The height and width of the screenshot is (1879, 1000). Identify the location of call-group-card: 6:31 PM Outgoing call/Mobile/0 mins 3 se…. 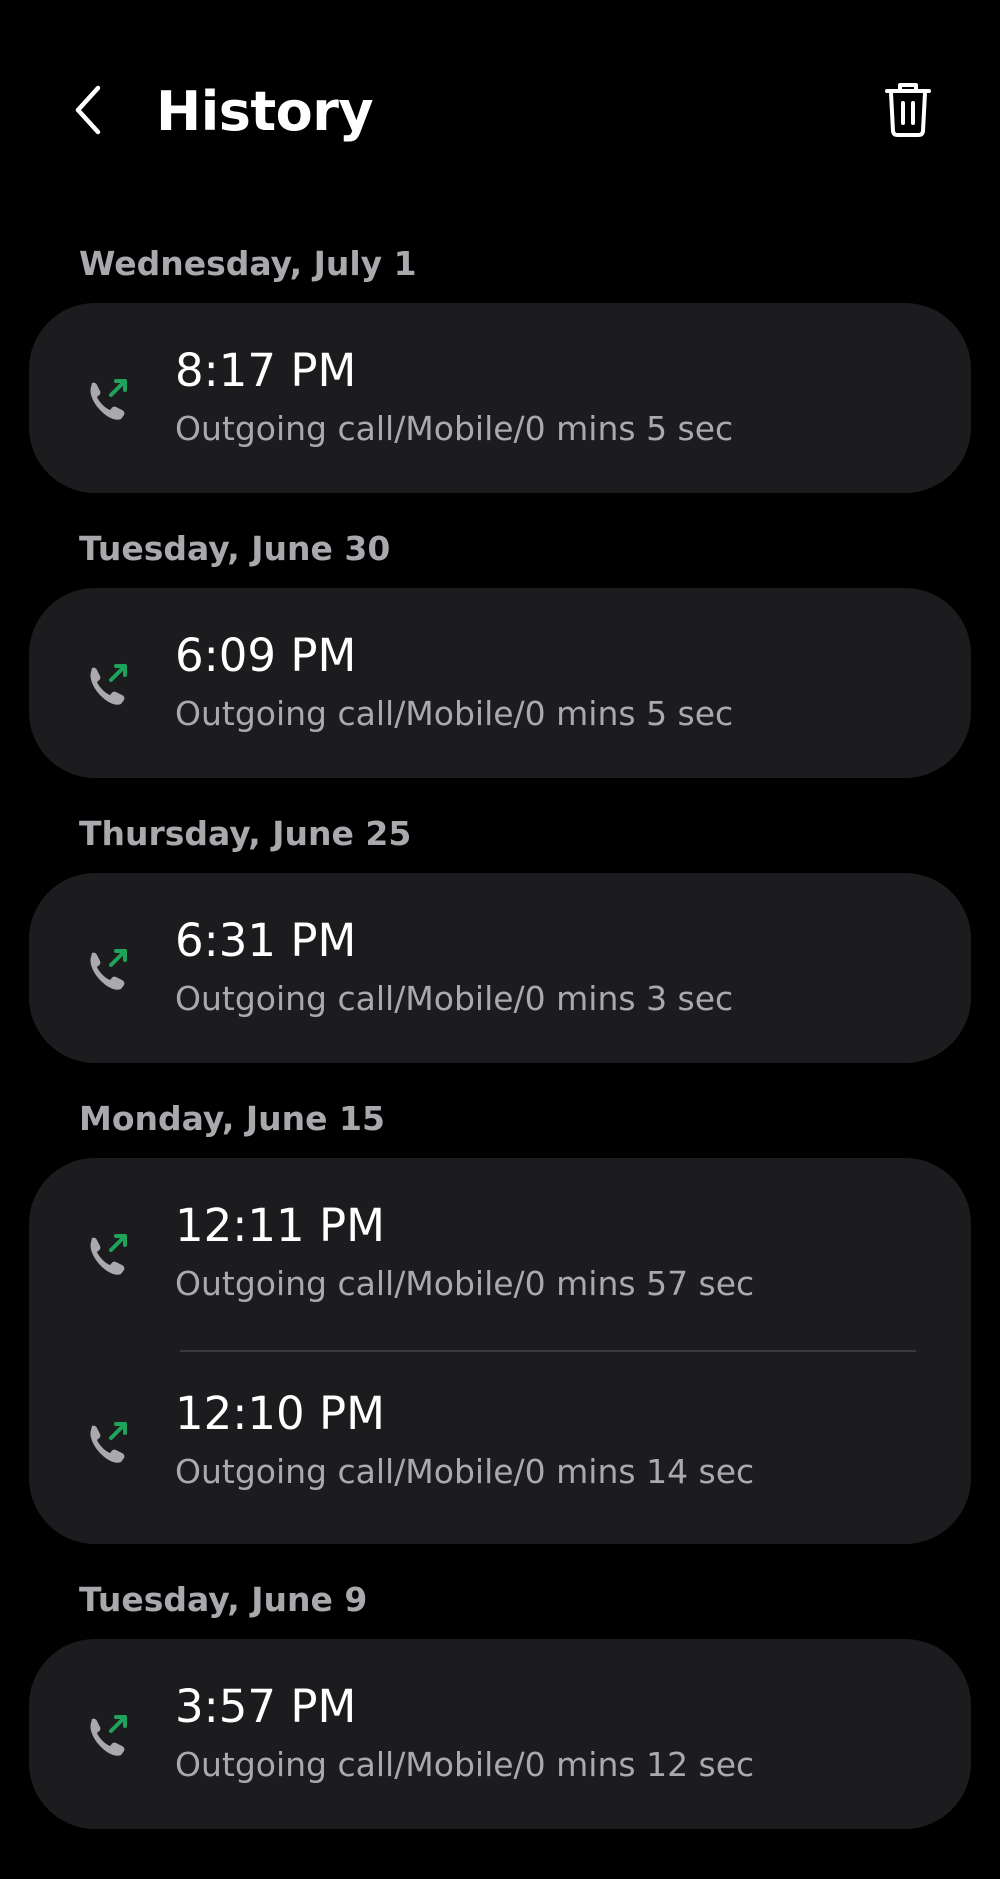
(500, 968).